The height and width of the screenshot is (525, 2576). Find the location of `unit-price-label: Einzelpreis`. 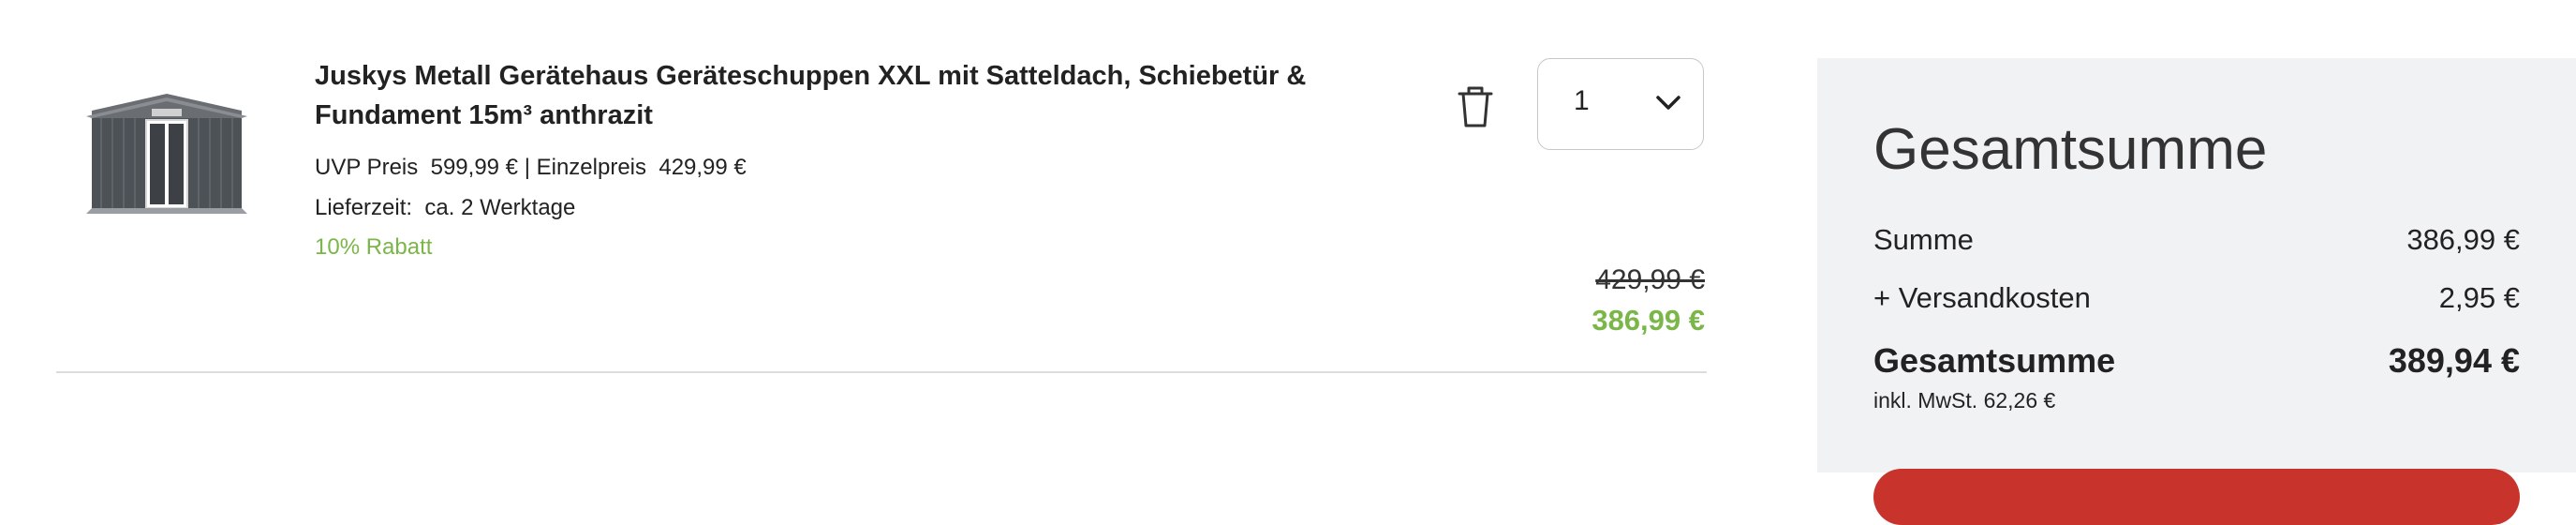

unit-price-label: Einzelpreis is located at coordinates (591, 167).